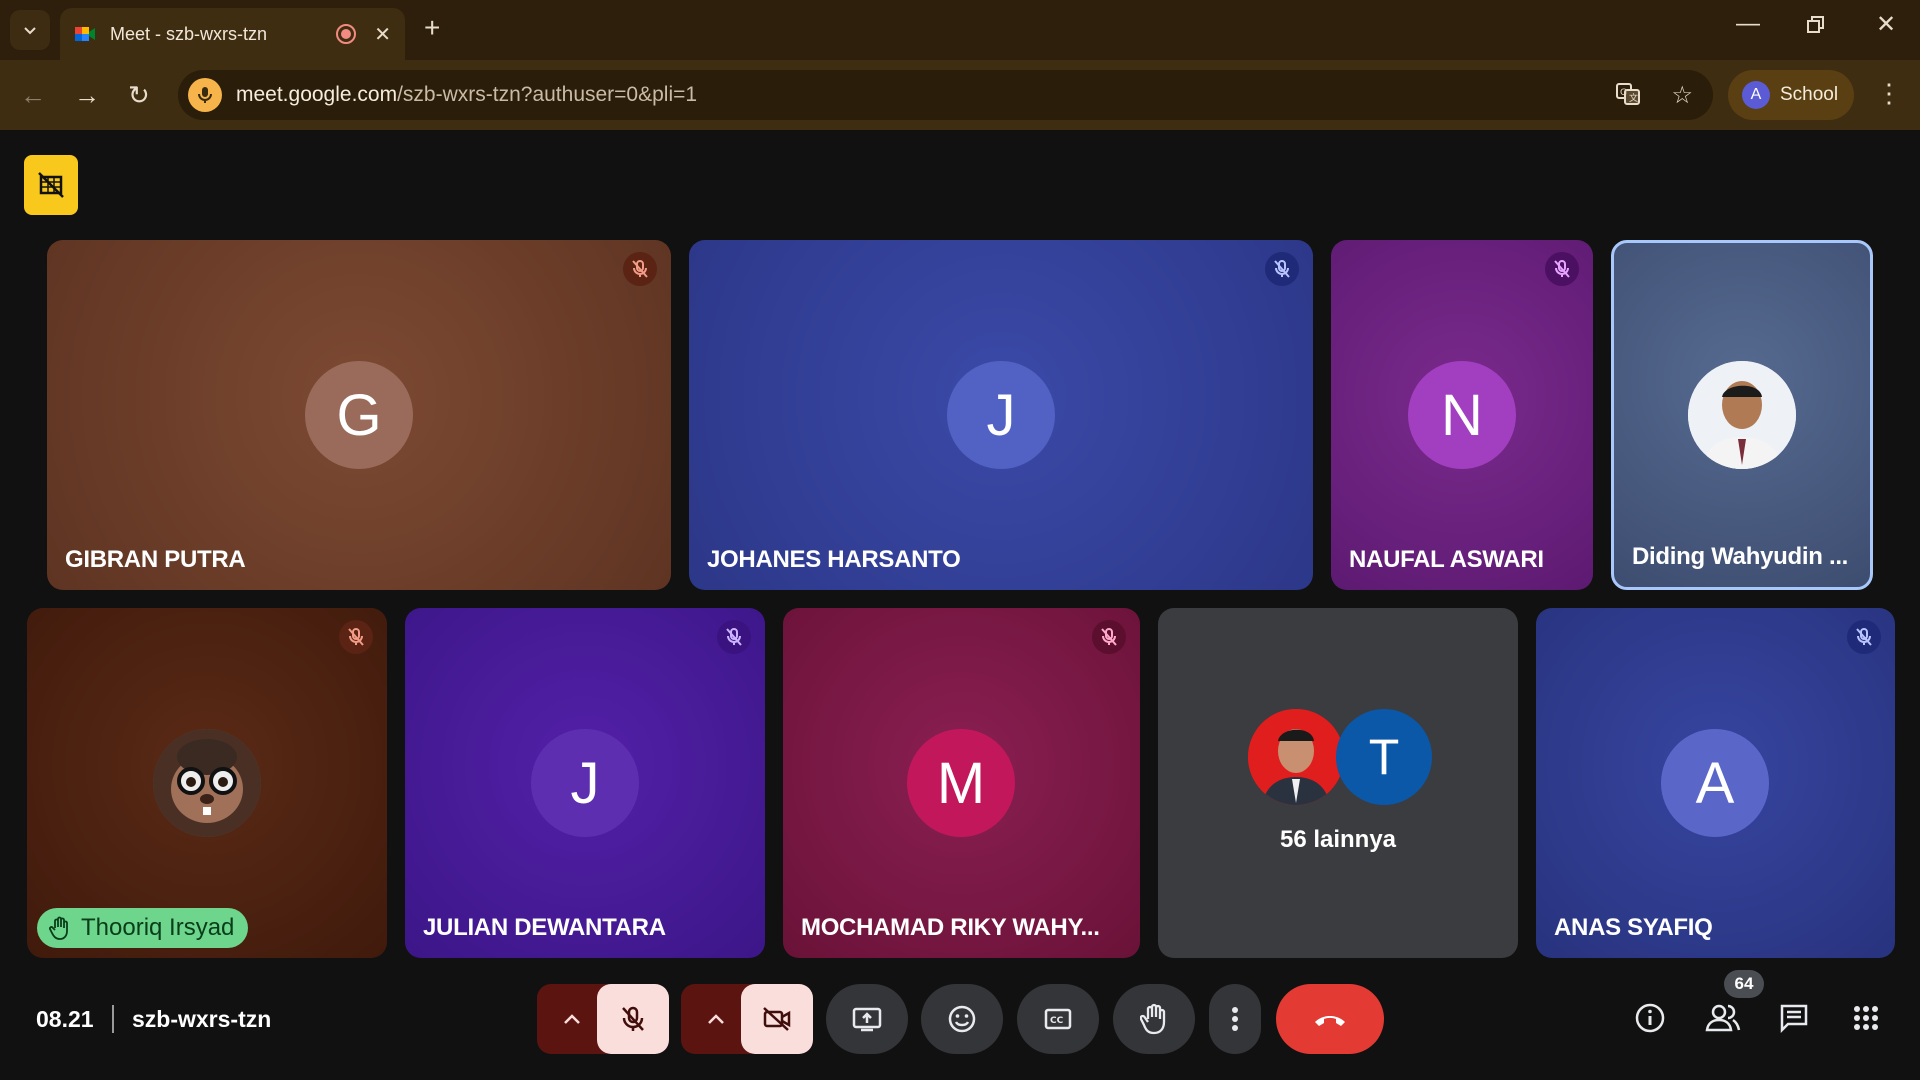 The height and width of the screenshot is (1080, 1920). What do you see at coordinates (1446, 559) in the screenshot?
I see `participant-name: NAUFAL ASWARI` at bounding box center [1446, 559].